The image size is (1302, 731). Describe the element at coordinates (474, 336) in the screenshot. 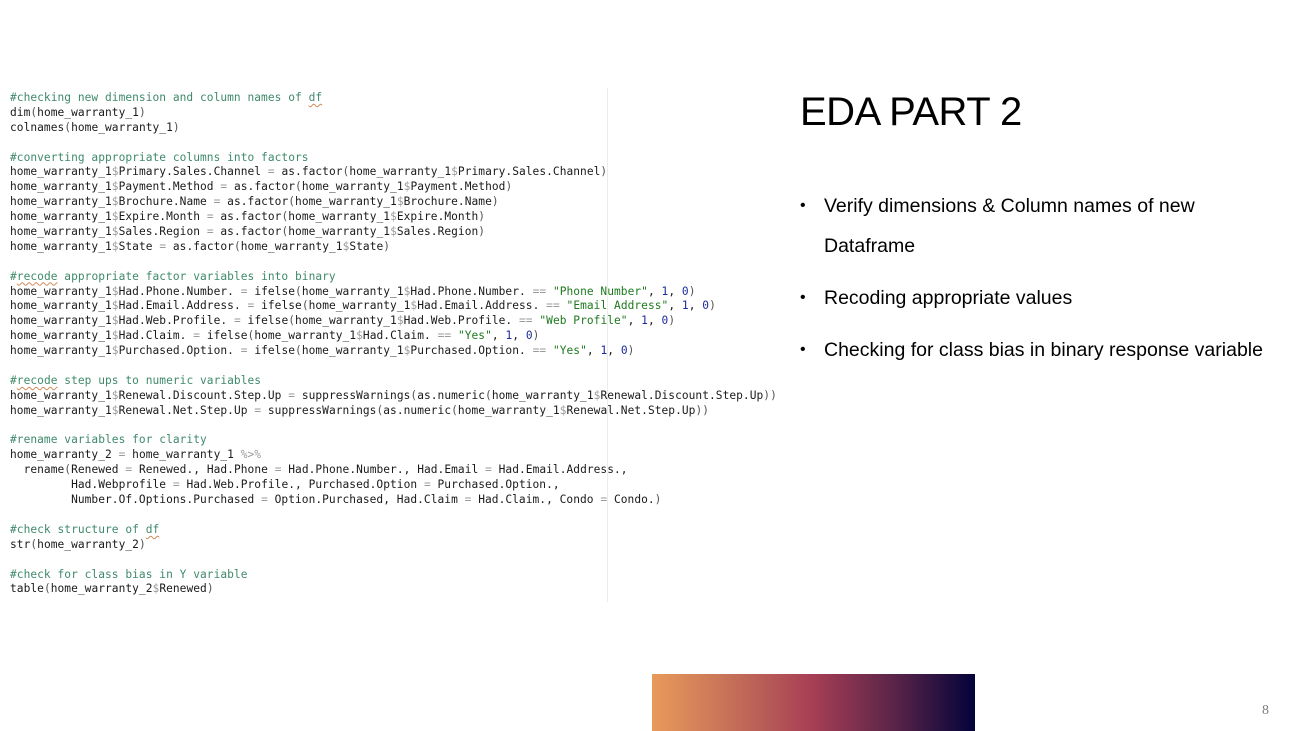

I see `code-token: "Yes"` at that location.